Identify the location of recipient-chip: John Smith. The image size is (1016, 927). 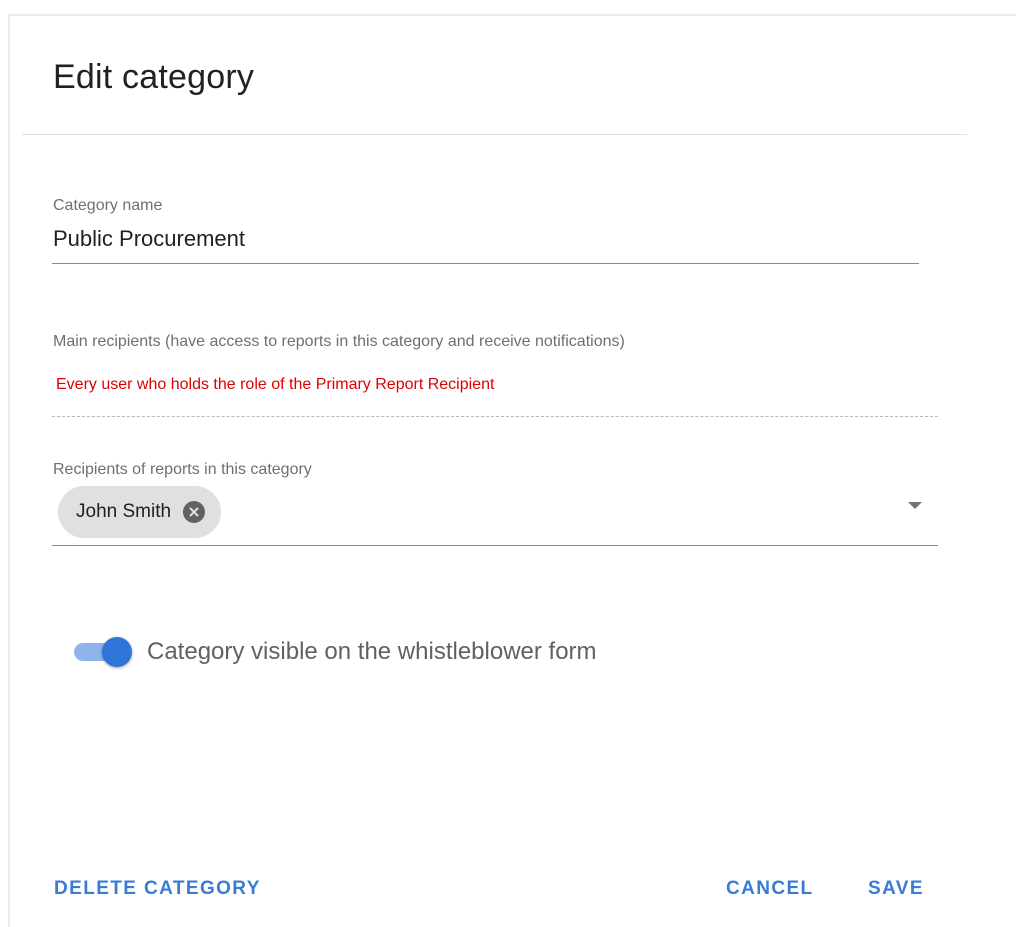
(140, 512).